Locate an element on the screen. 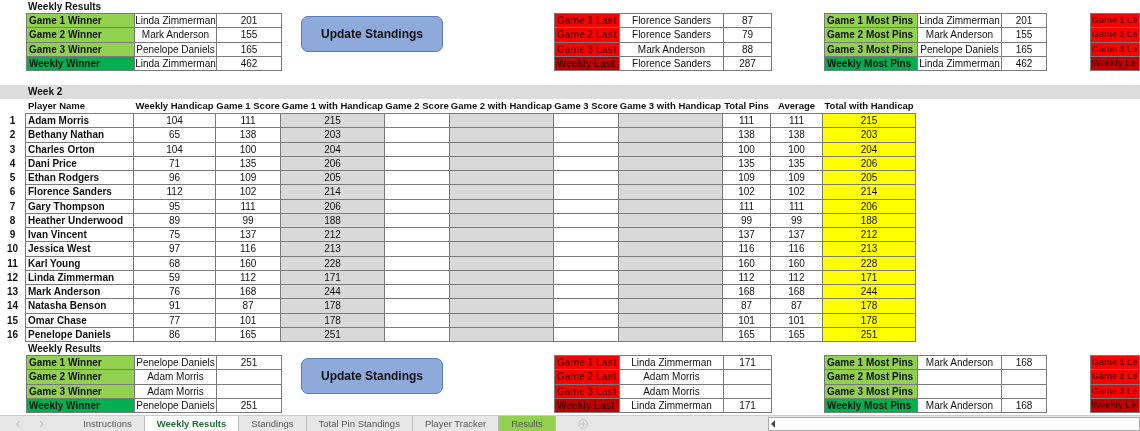  table-cell: 135 is located at coordinates (746, 163).